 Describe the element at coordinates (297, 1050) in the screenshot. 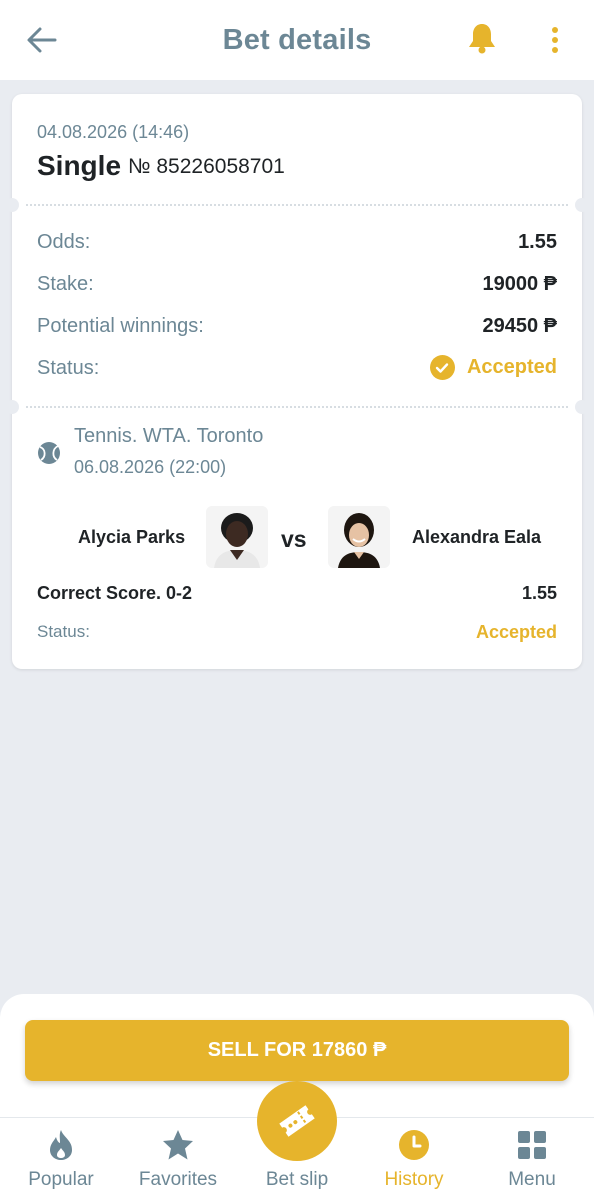

I see `sell-button: SELL FOR 17860 ₱` at that location.